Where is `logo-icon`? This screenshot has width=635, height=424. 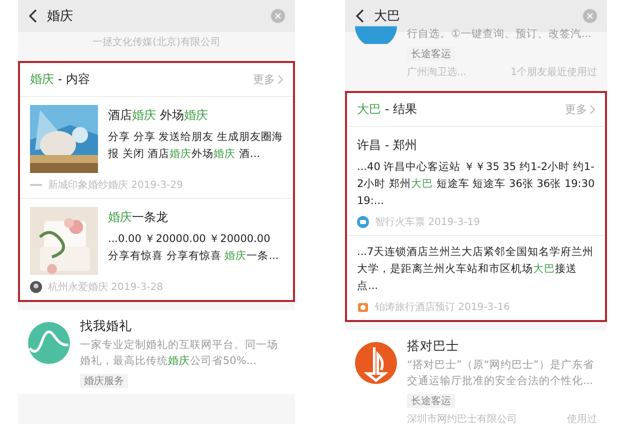 logo-icon is located at coordinates (376, 35).